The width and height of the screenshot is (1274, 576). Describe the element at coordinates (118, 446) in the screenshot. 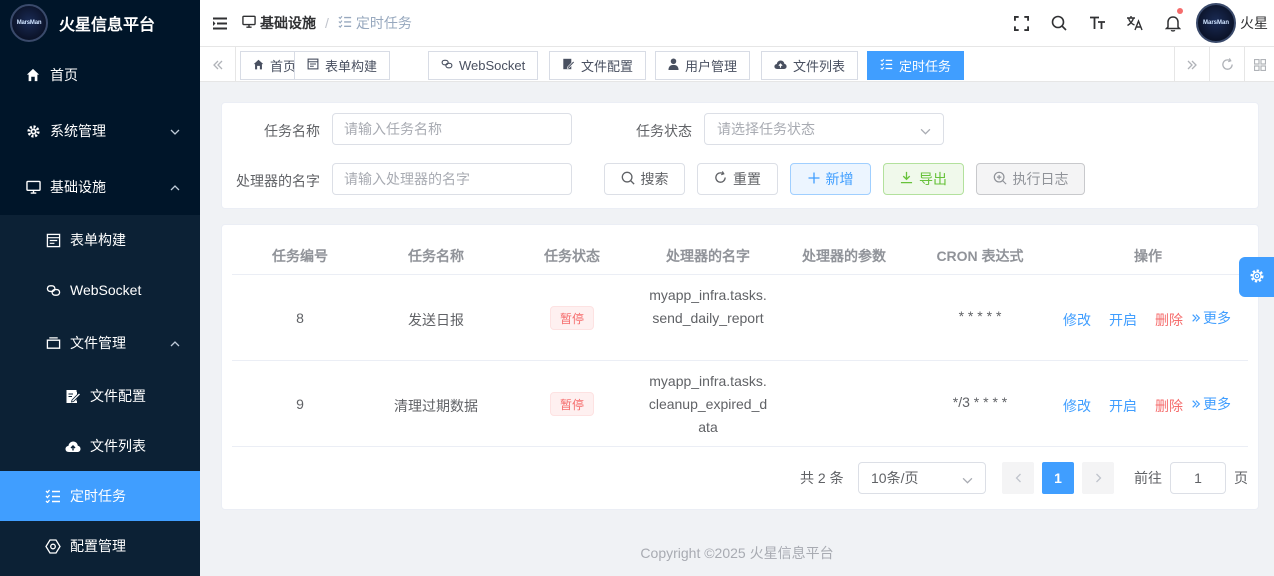

I see `sidebar-item-label: 文件列表` at that location.